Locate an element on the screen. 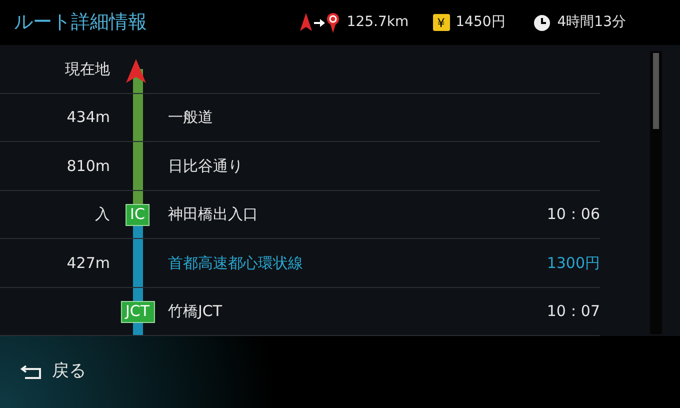 This screenshot has height=408, width=680. return-arrow-icon is located at coordinates (32, 372).